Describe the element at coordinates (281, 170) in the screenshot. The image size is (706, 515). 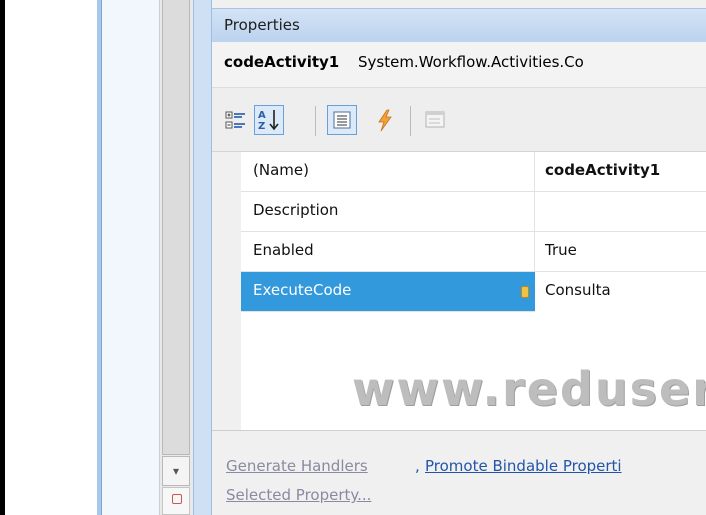
I see `property-name: (Name)` at that location.